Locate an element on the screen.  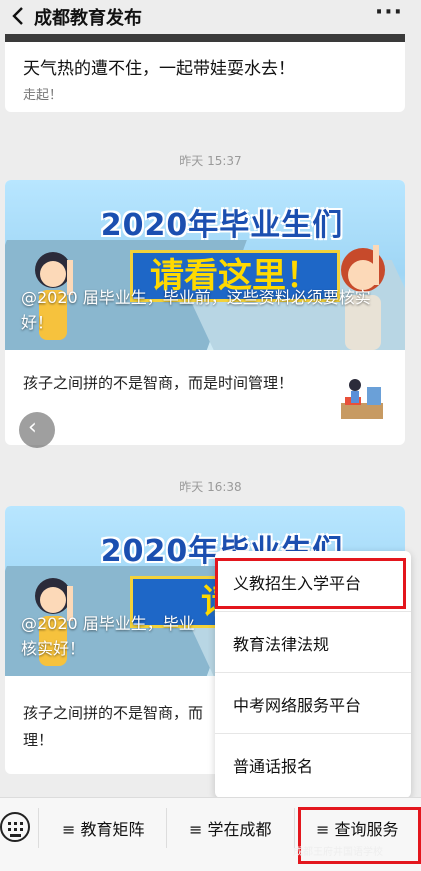
tab-study-in-chengdu: ≡ 学在成都 is located at coordinates (230, 828).